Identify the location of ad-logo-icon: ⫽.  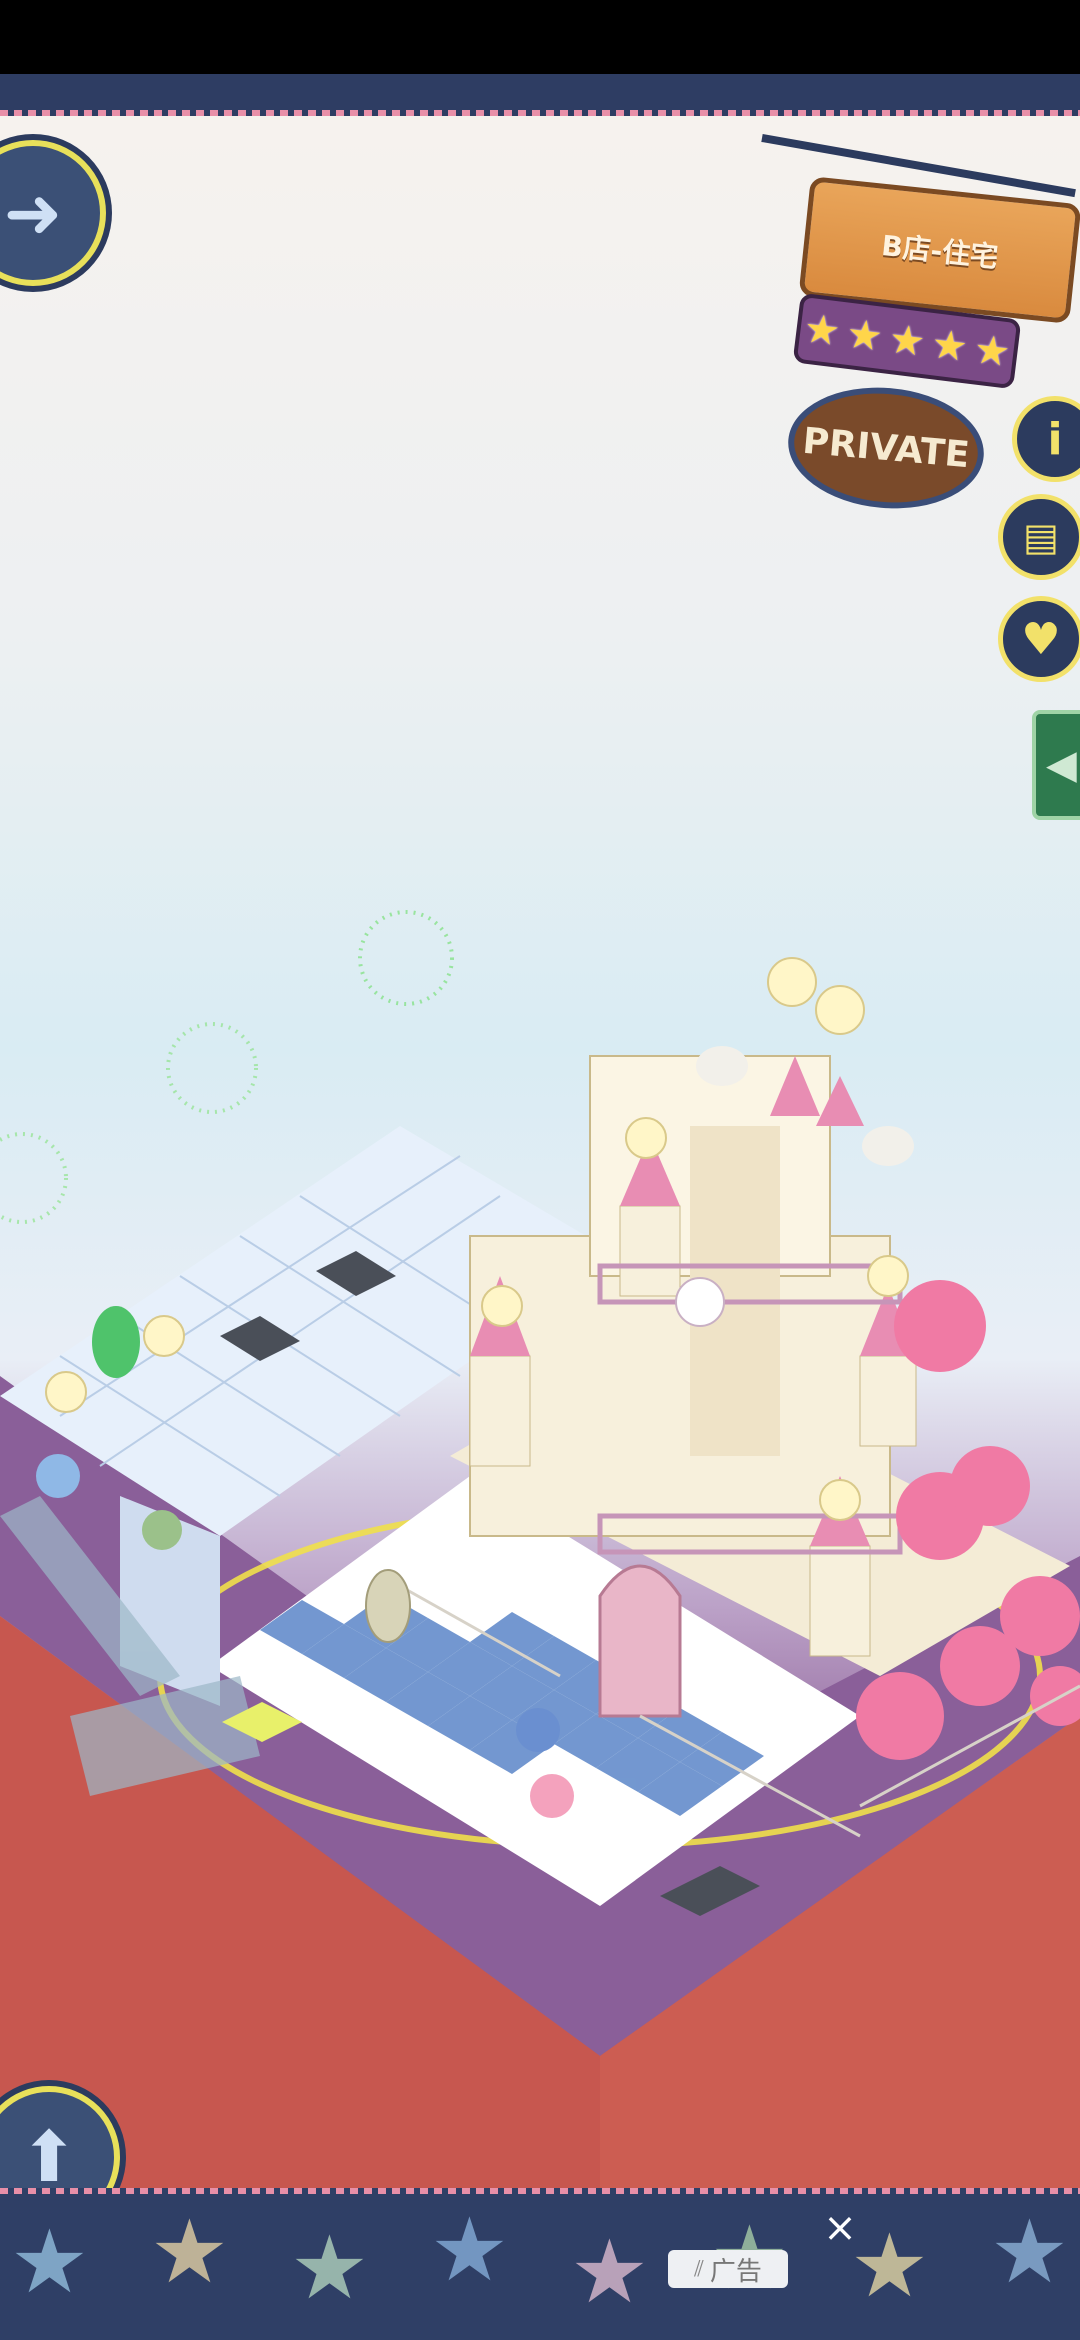
(699, 2269).